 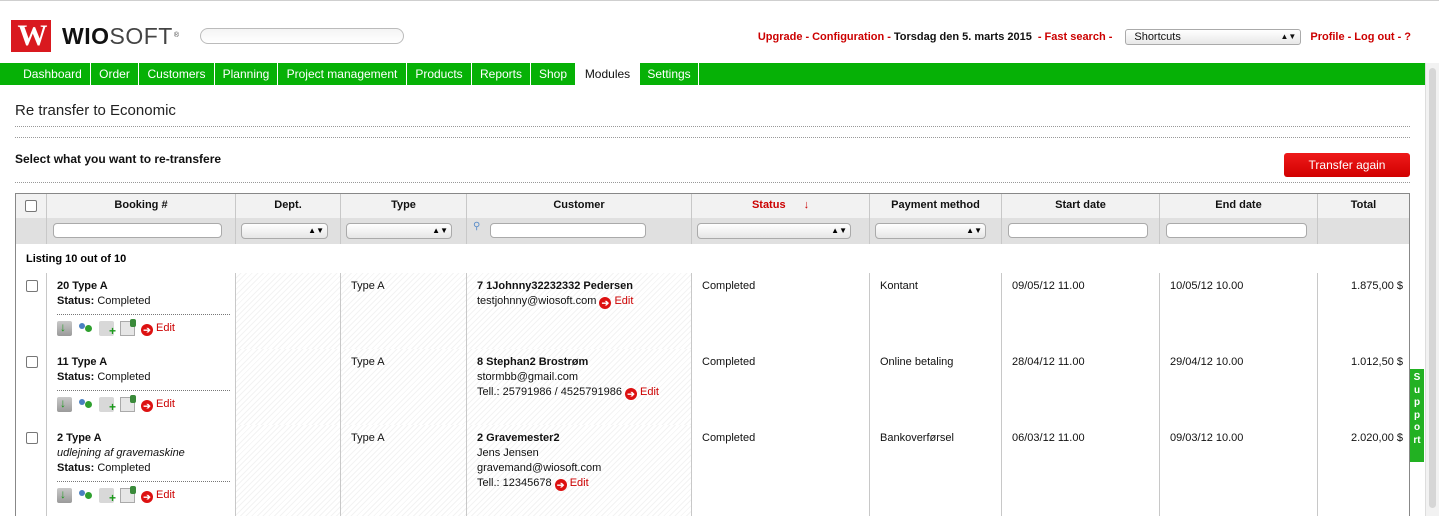 What do you see at coordinates (501, 74) in the screenshot?
I see `nav-reports: Reports` at bounding box center [501, 74].